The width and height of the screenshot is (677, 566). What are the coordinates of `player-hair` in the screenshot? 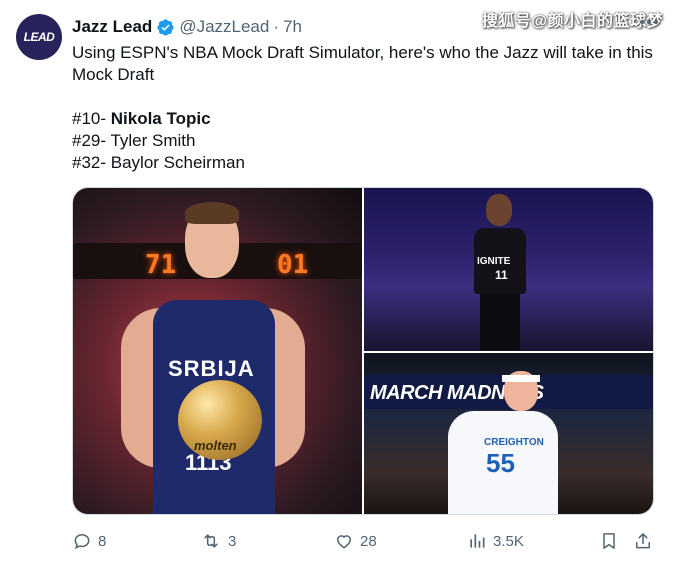 It's located at (212, 213).